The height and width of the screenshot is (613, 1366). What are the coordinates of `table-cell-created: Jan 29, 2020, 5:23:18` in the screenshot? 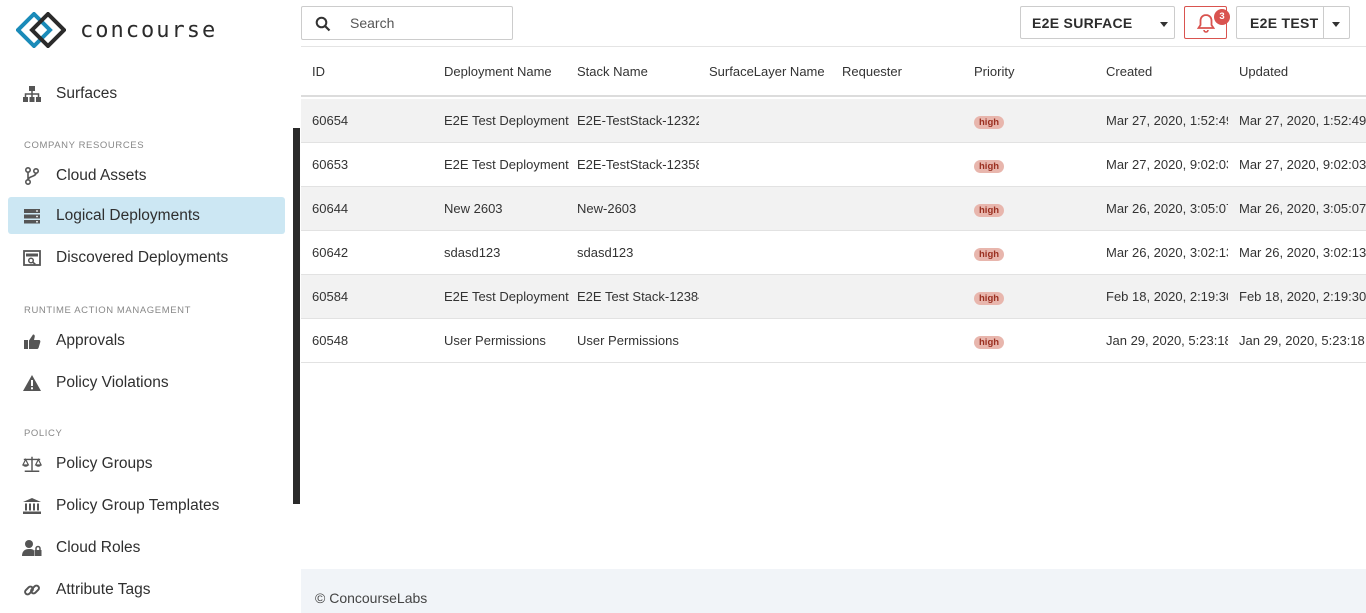 It's located at (1167, 340).